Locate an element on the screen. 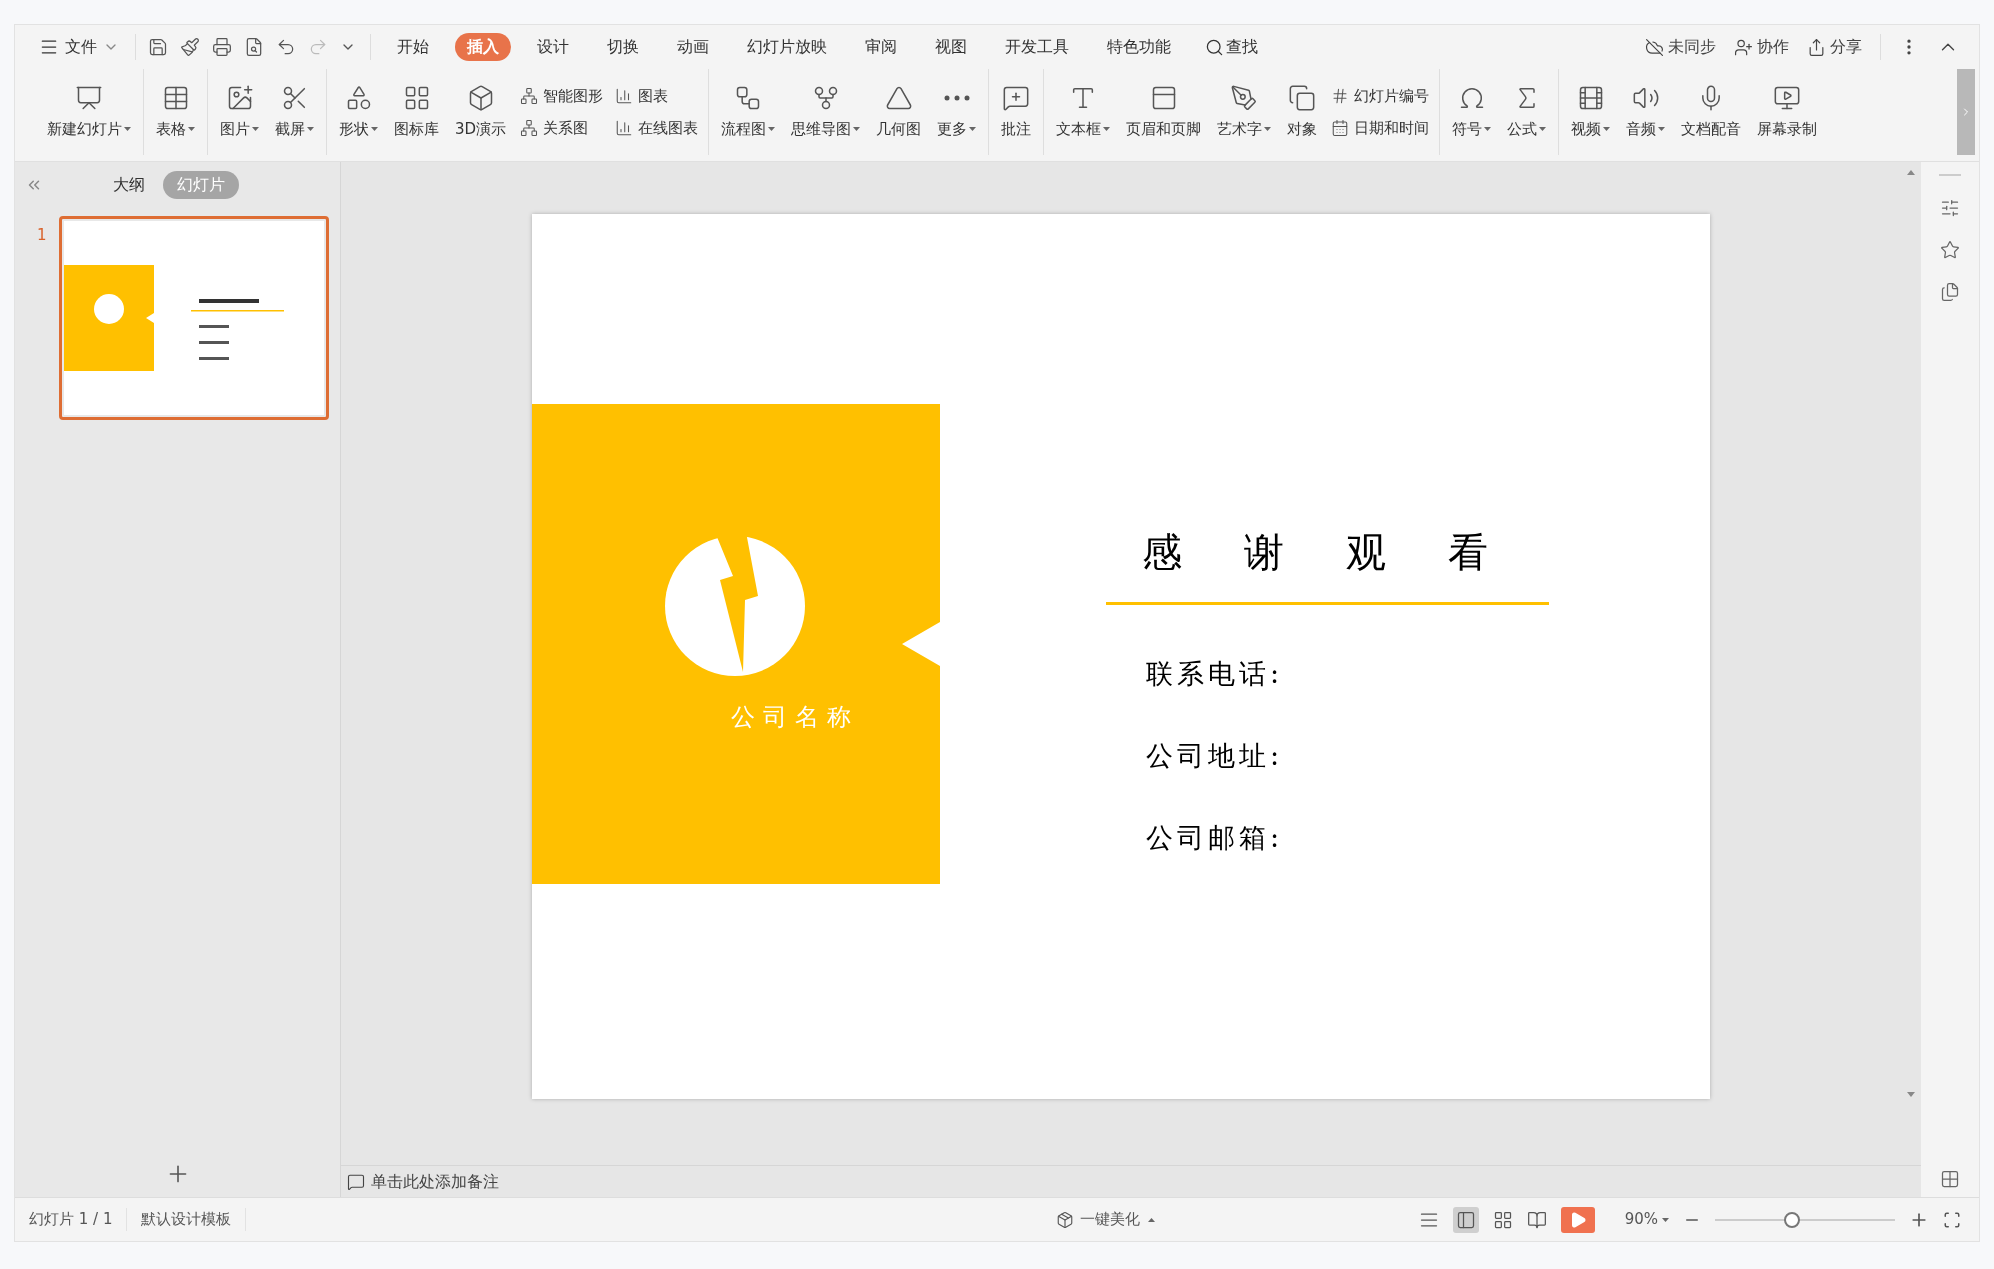  network-icon is located at coordinates (529, 128).